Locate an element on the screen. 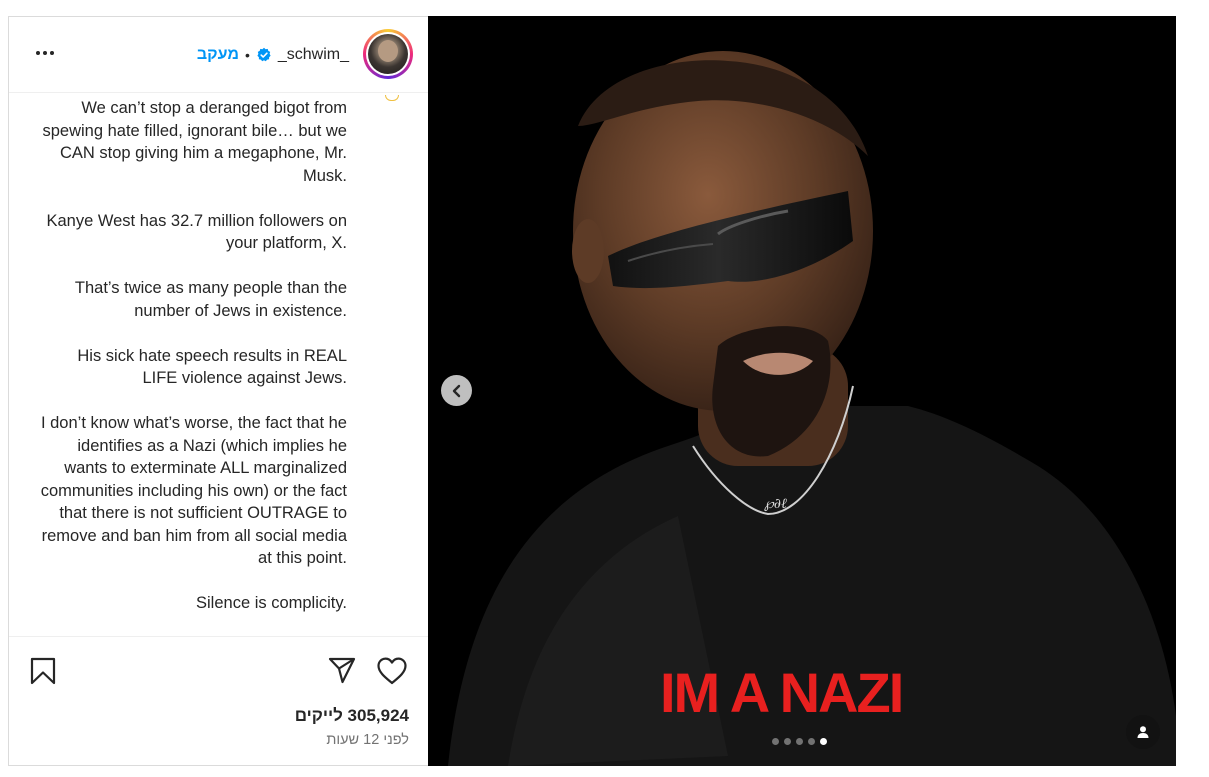 The image size is (1209, 777). avatar-image is located at coordinates (388, 54).